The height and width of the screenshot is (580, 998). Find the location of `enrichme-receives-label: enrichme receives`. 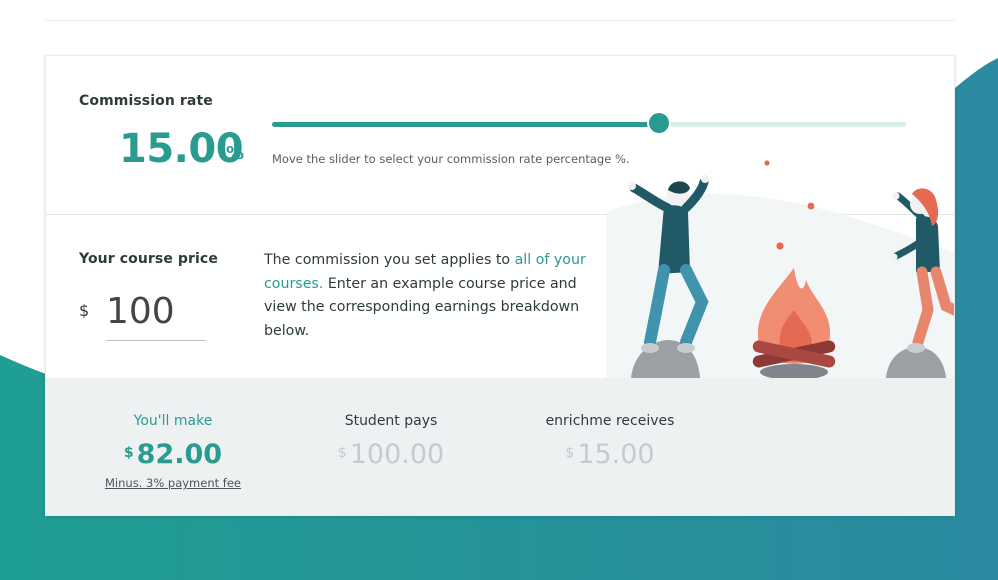

enrichme-receives-label: enrichme receives is located at coordinates (610, 421).